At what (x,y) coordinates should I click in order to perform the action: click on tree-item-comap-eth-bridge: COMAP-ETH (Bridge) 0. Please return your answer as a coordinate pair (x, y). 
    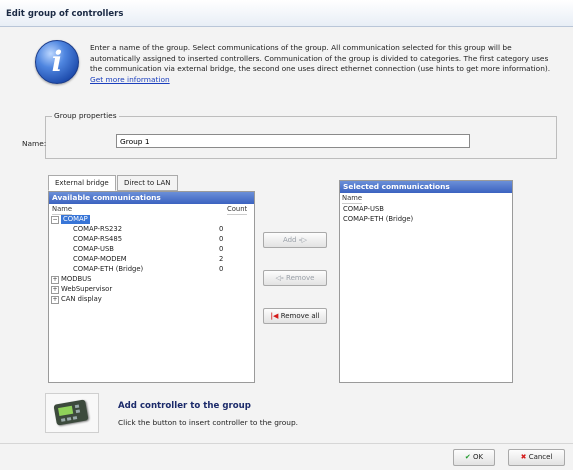
    Looking at the image, I should click on (151, 269).